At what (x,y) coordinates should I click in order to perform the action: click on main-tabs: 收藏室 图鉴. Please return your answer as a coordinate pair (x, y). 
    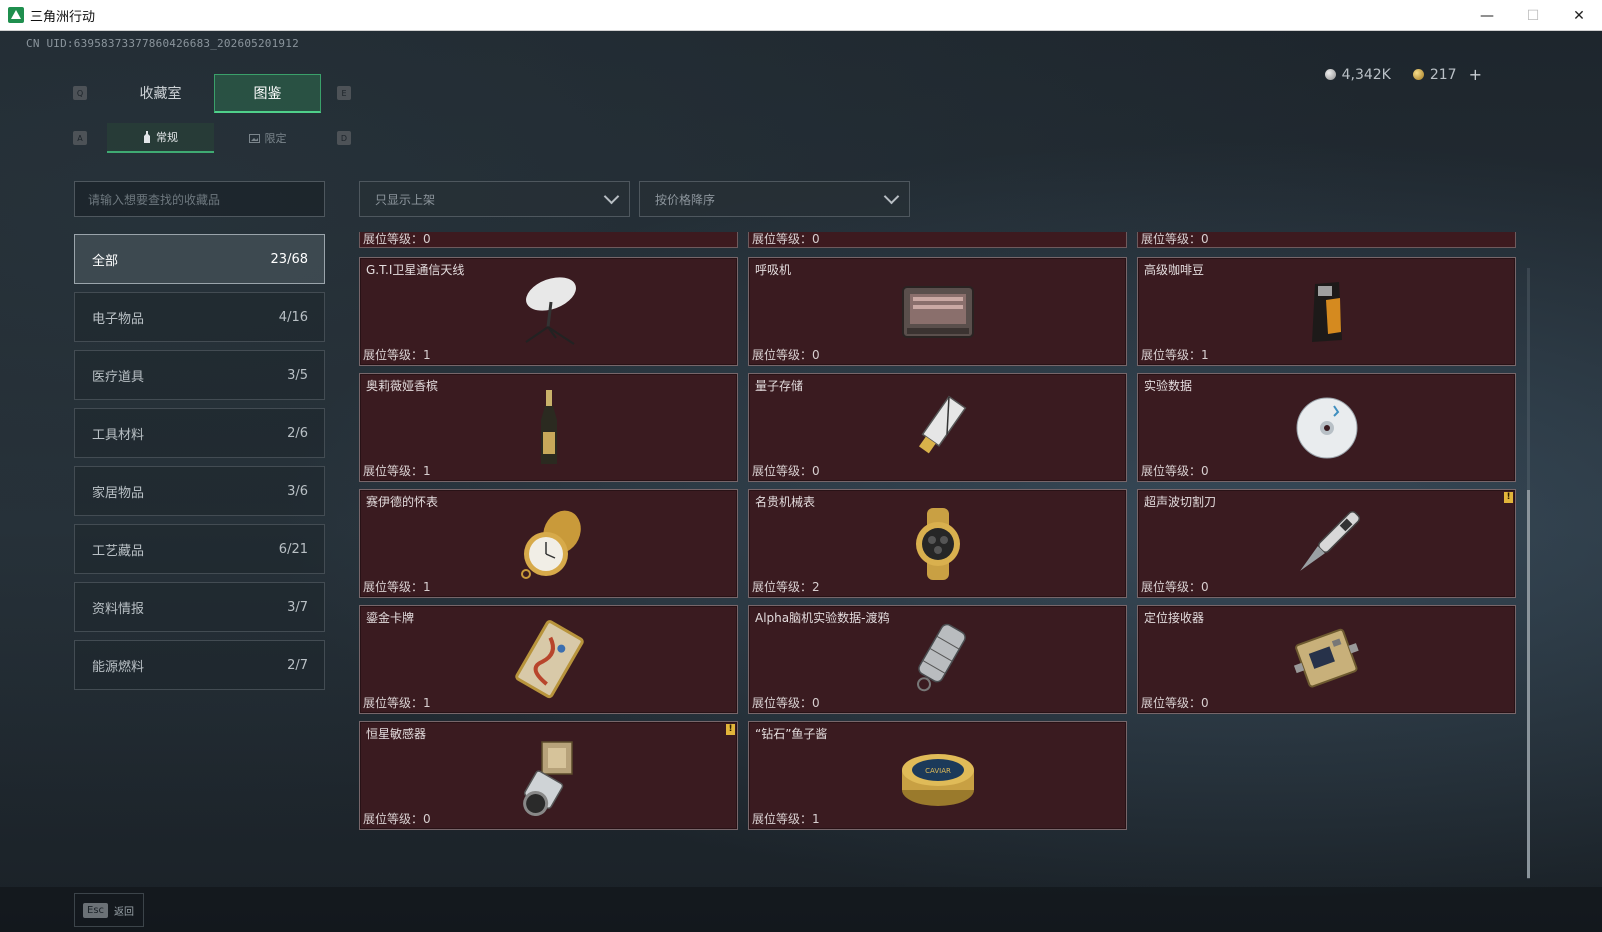
    Looking at the image, I should click on (214, 93).